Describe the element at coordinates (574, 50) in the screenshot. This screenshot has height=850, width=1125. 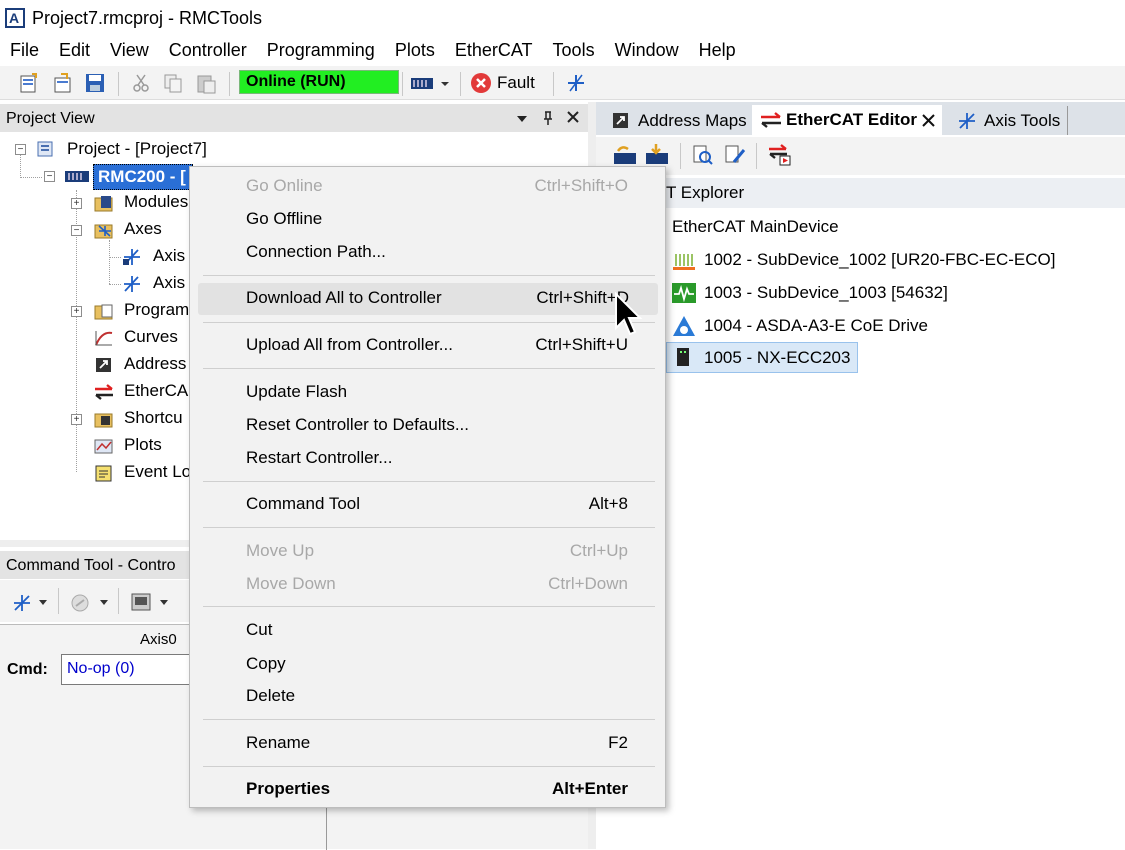
I see `menu-tools: Tools` at that location.